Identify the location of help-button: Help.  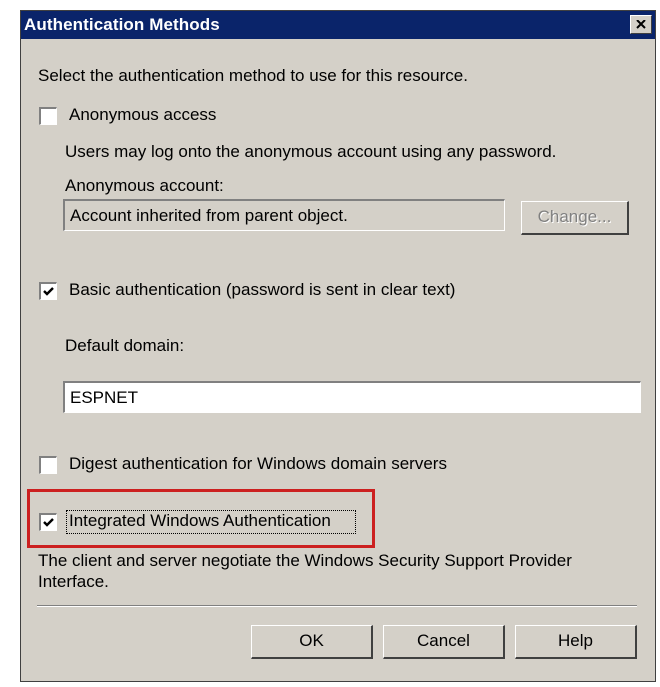
(576, 642).